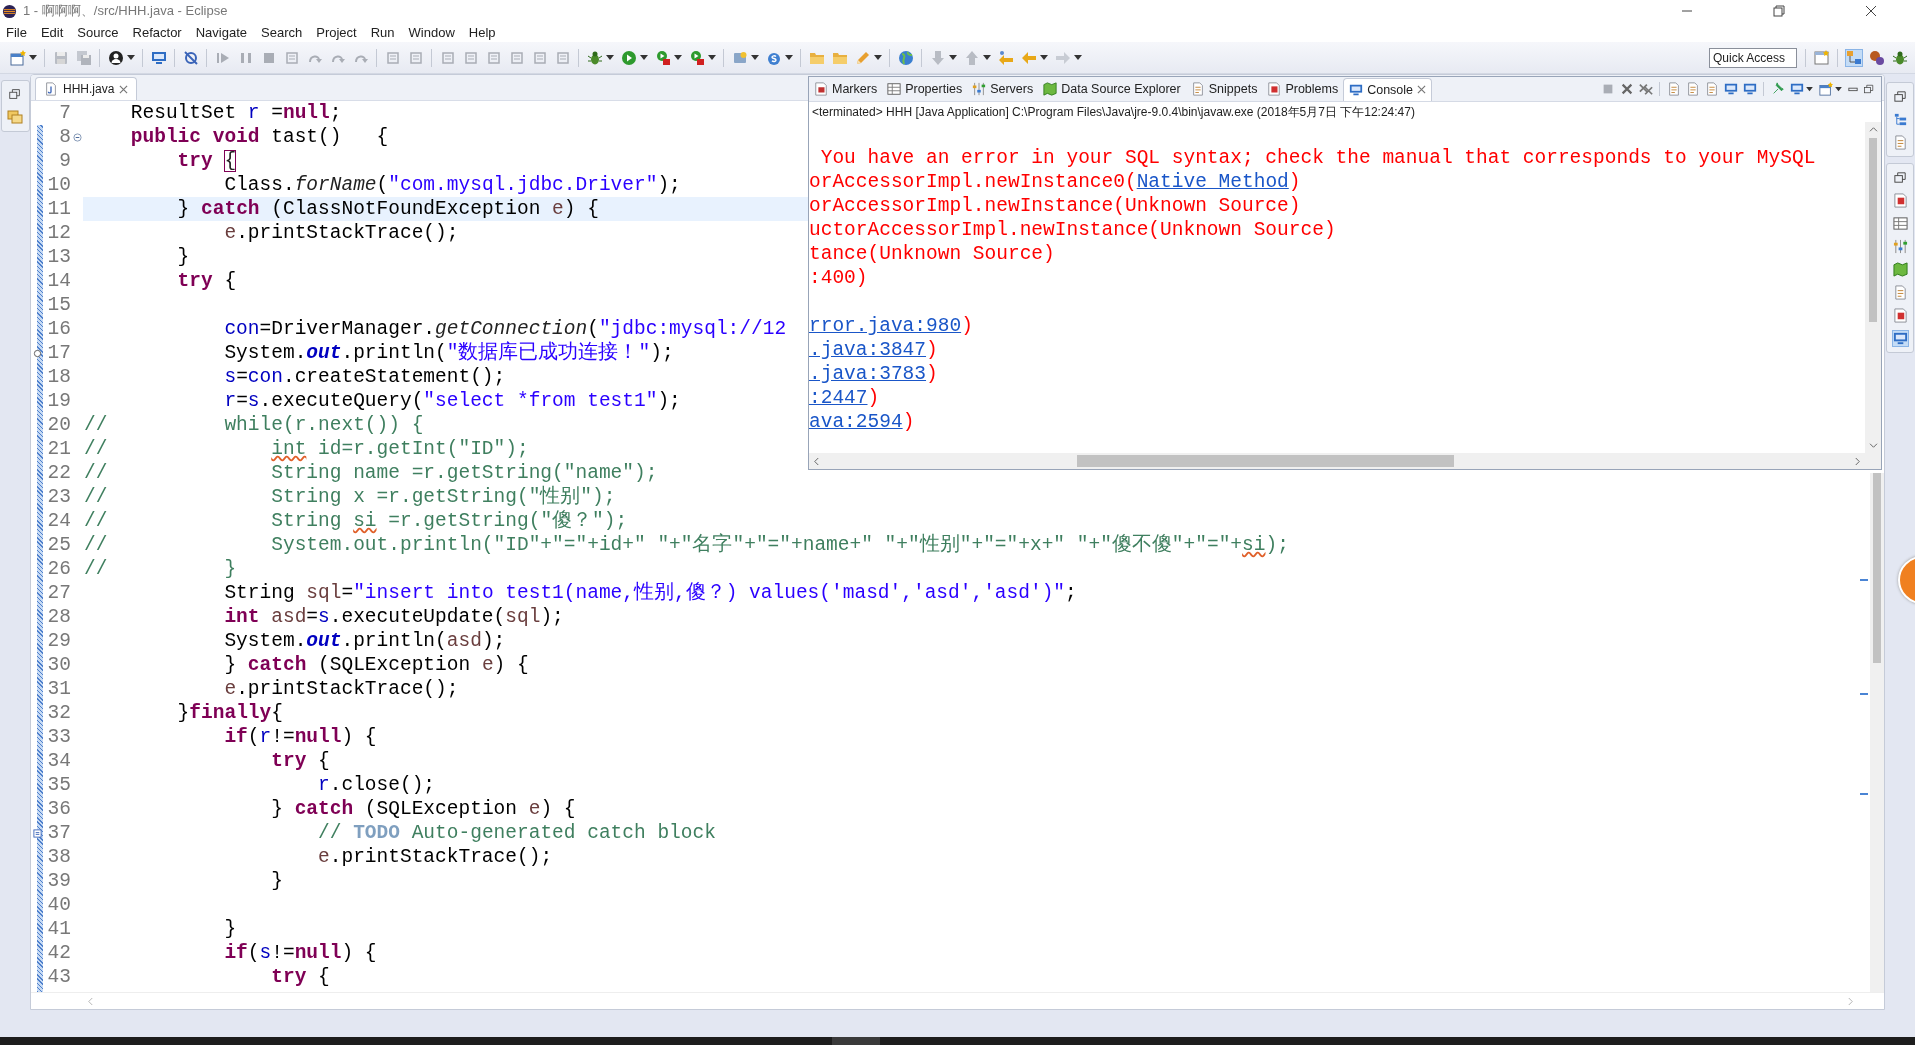  What do you see at coordinates (83, 57) in the screenshot?
I see `save-all-icon` at bounding box center [83, 57].